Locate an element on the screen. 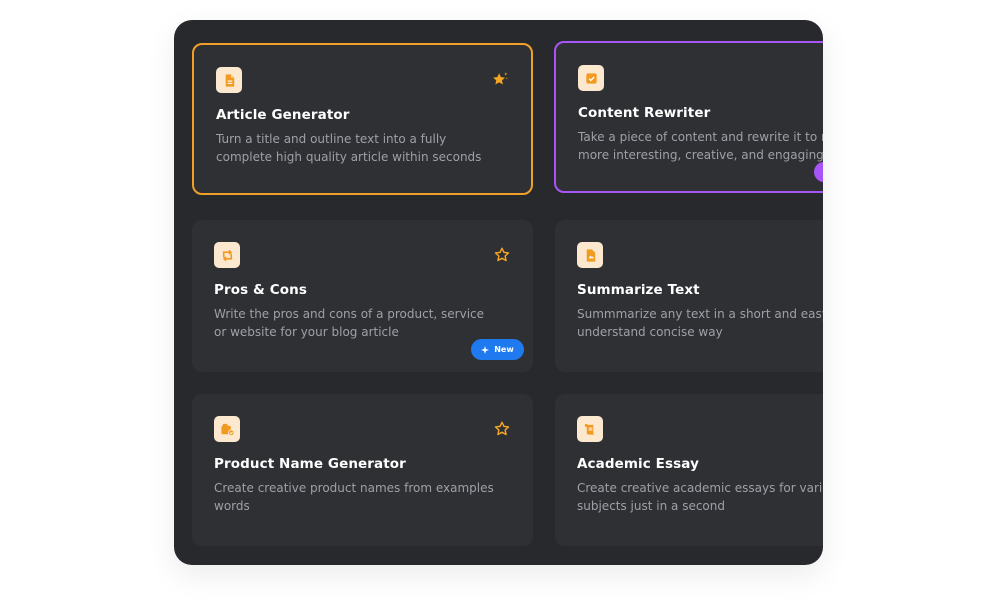 Image resolution: width=1000 pixels, height=600 pixels. card-title: Content Rewriter is located at coordinates (644, 113).